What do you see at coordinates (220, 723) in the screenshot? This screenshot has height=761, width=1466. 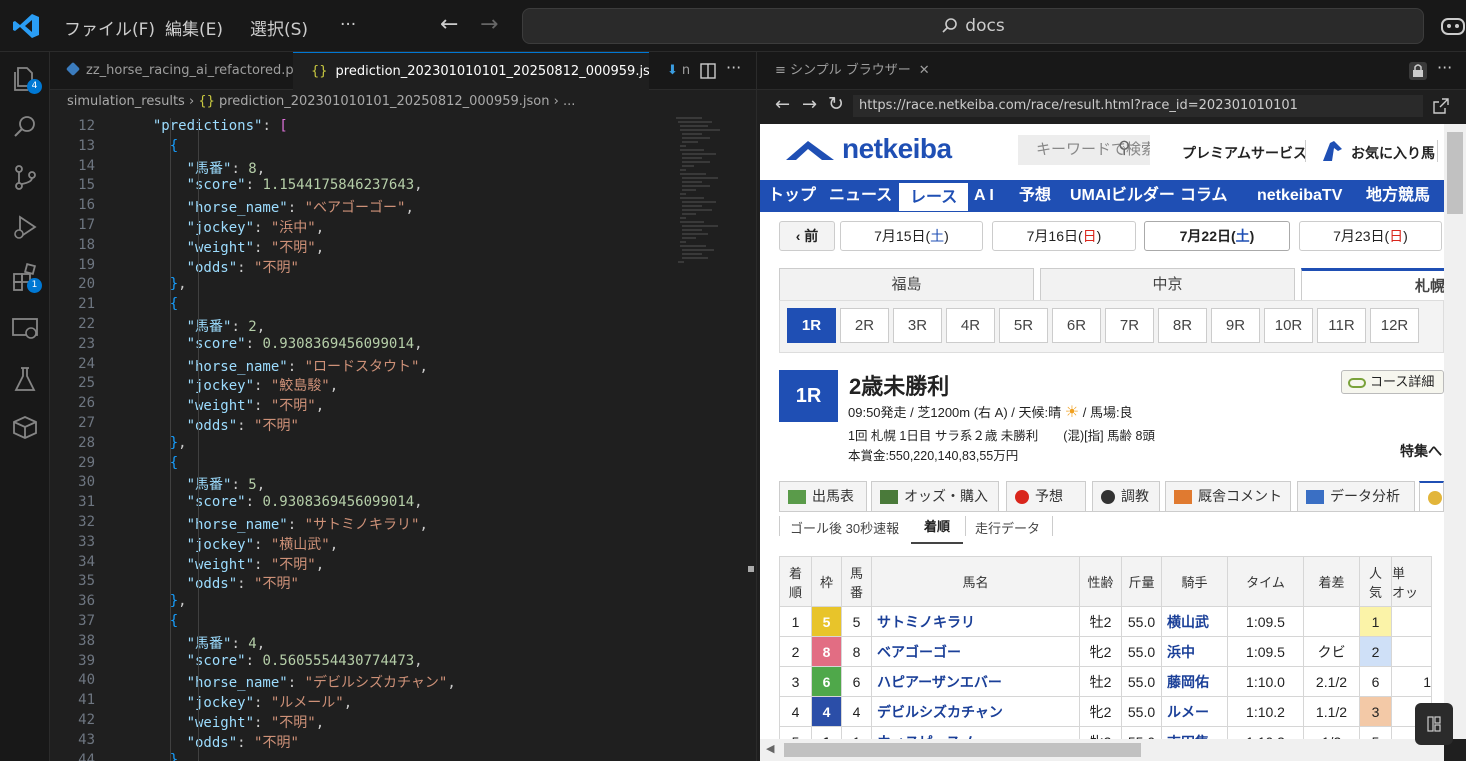 I see `code-token: "weight"` at bounding box center [220, 723].